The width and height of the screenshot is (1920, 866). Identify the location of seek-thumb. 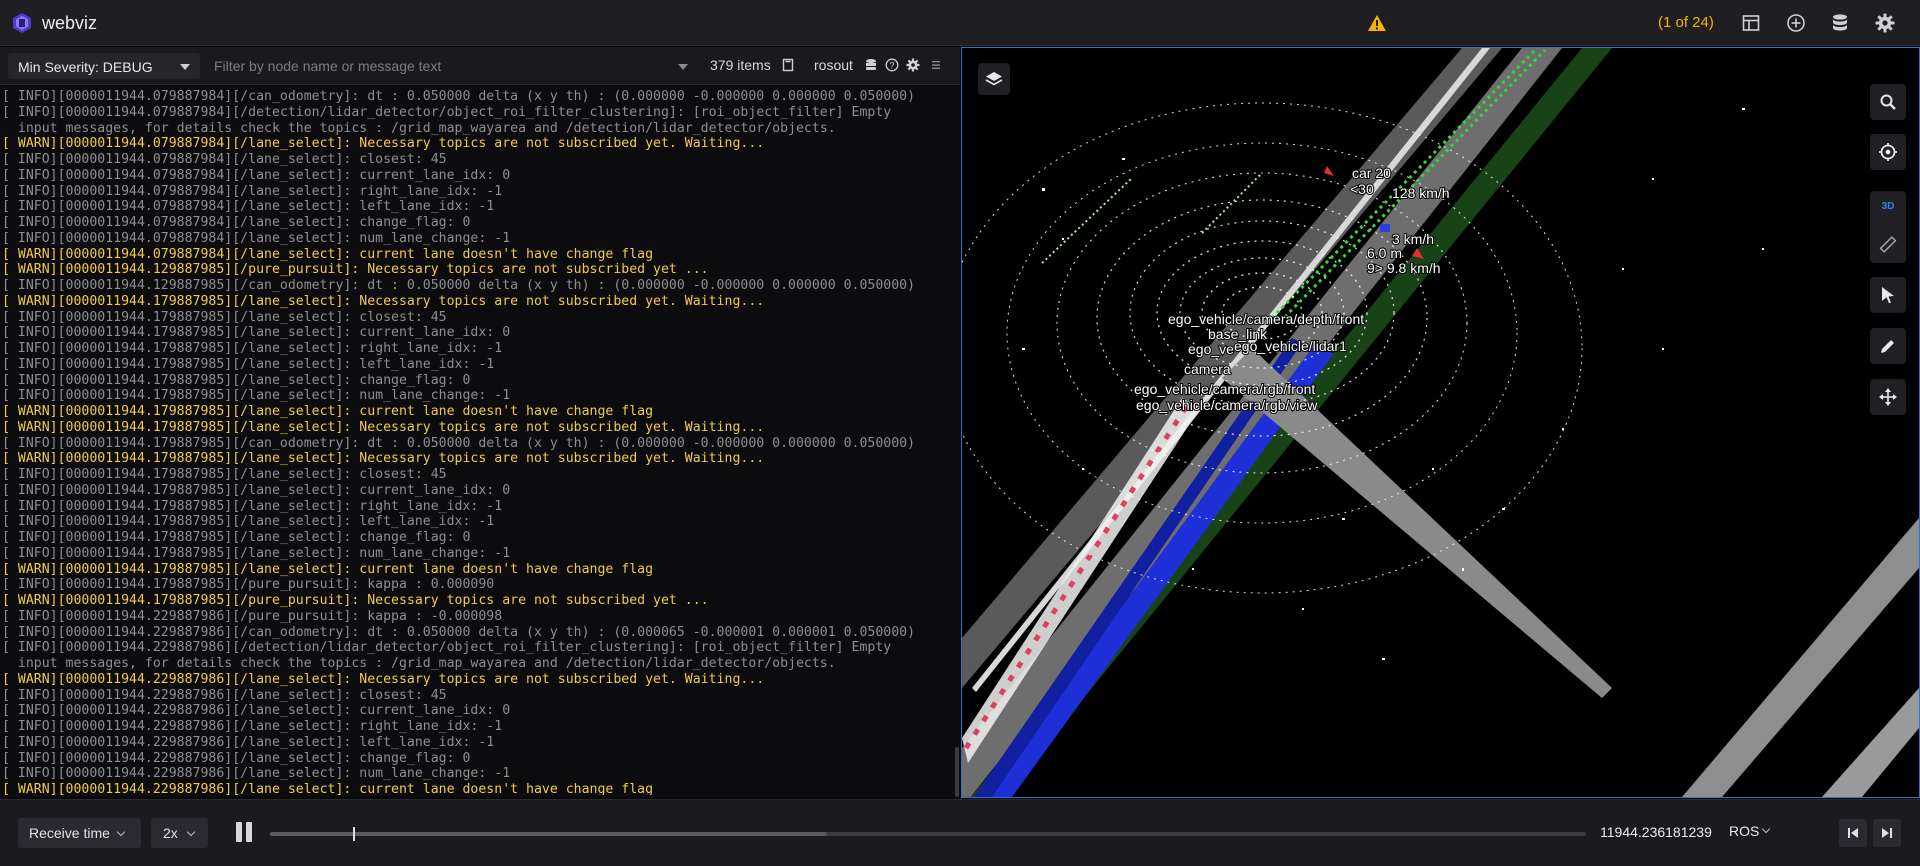
(353, 834).